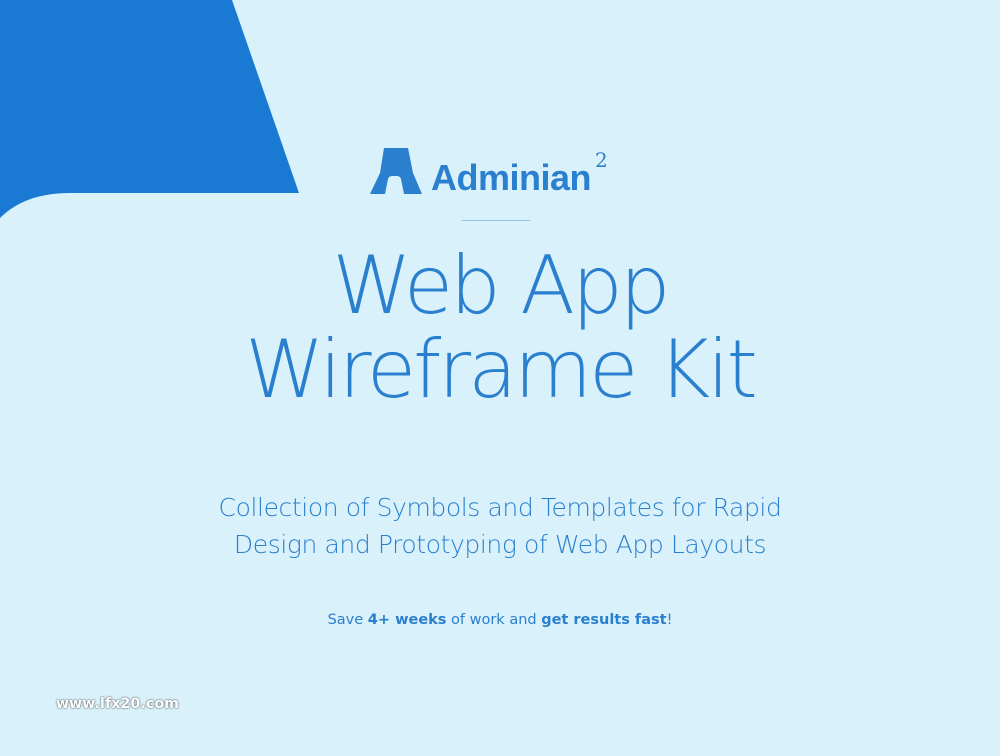 The height and width of the screenshot is (756, 1000). I want to click on watermark: www.lfx20.com, so click(118, 704).